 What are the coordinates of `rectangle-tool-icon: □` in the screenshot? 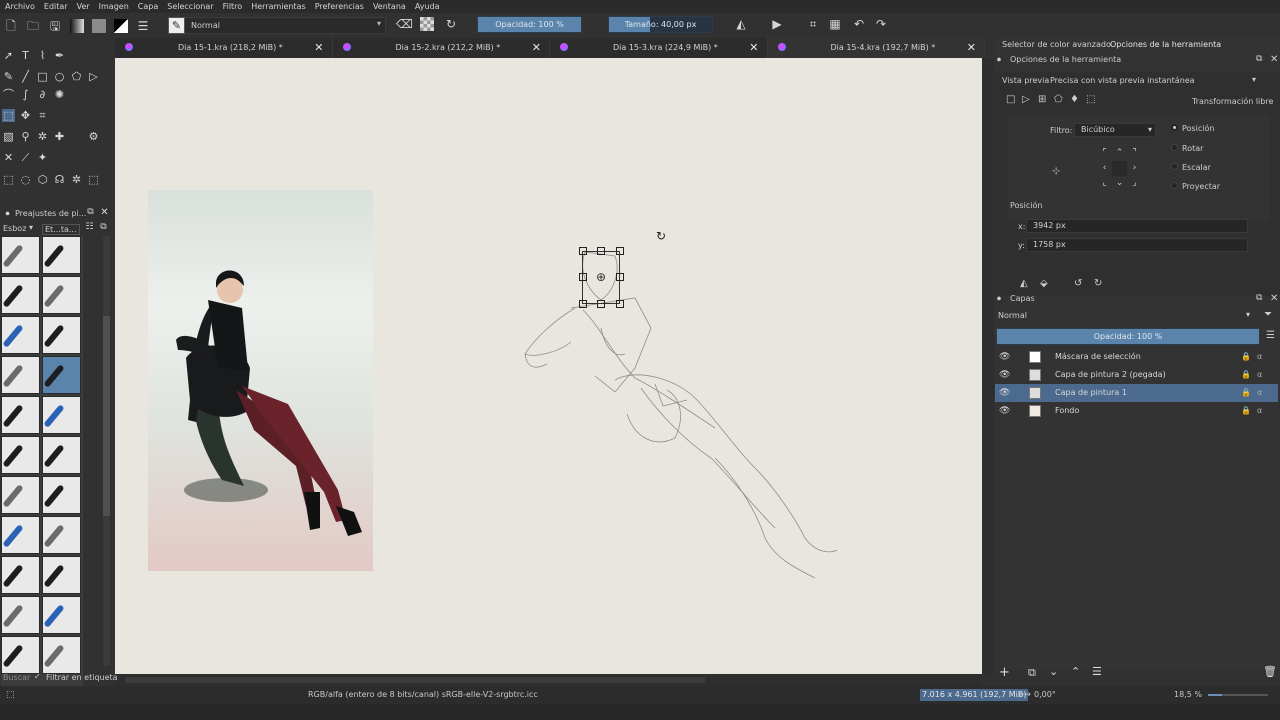 It's located at (42, 76).